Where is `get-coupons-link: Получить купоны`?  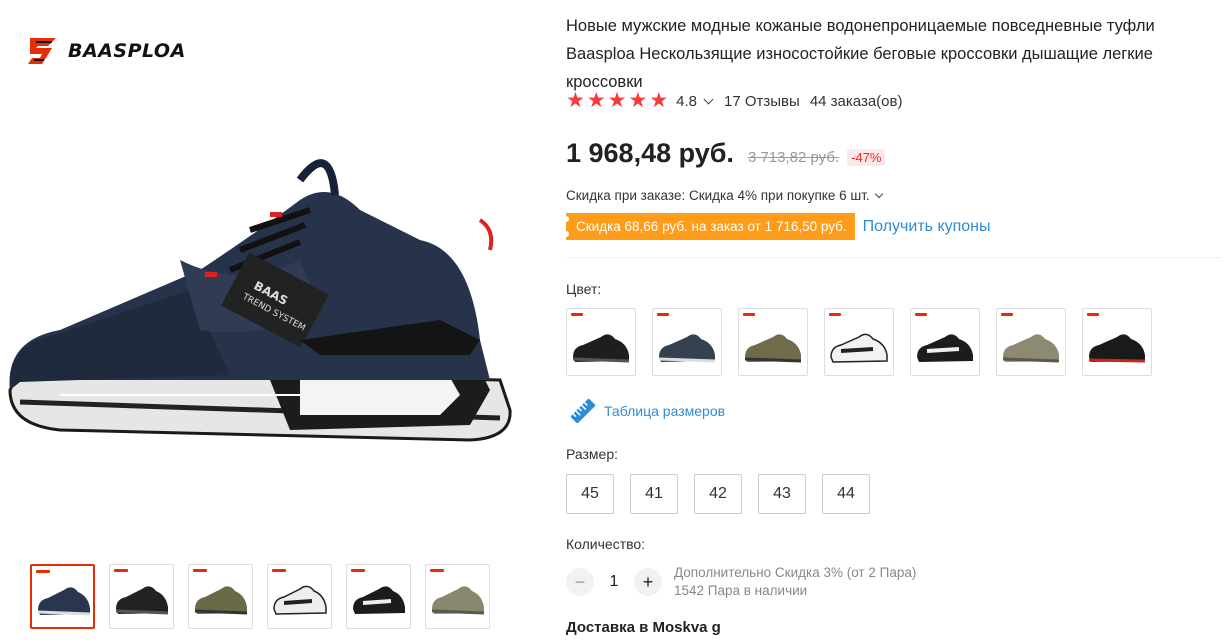 get-coupons-link: Получить купоны is located at coordinates (927, 227).